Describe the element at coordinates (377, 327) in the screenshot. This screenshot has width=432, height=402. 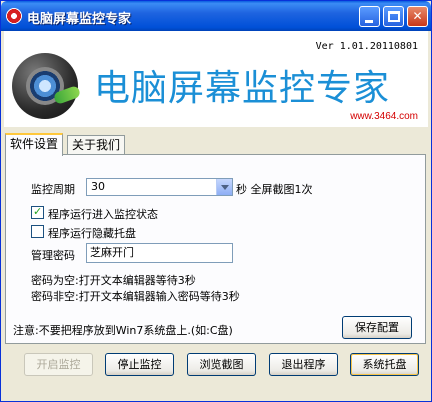
I see `save-config-button: 保存配置` at that location.